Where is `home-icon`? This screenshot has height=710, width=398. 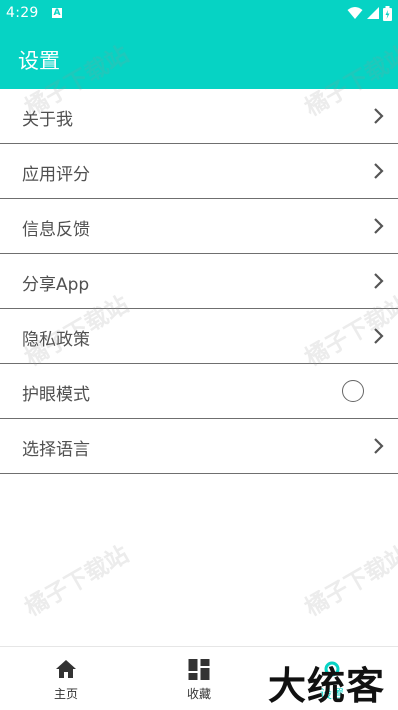
home-icon is located at coordinates (66, 669).